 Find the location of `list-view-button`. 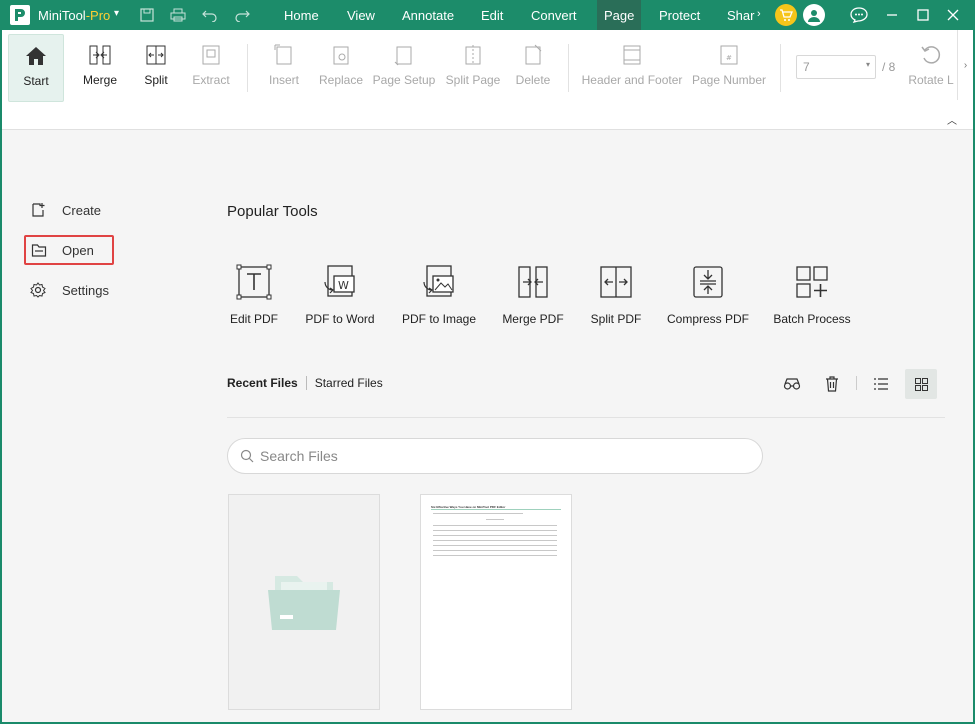

list-view-button is located at coordinates (881, 384).